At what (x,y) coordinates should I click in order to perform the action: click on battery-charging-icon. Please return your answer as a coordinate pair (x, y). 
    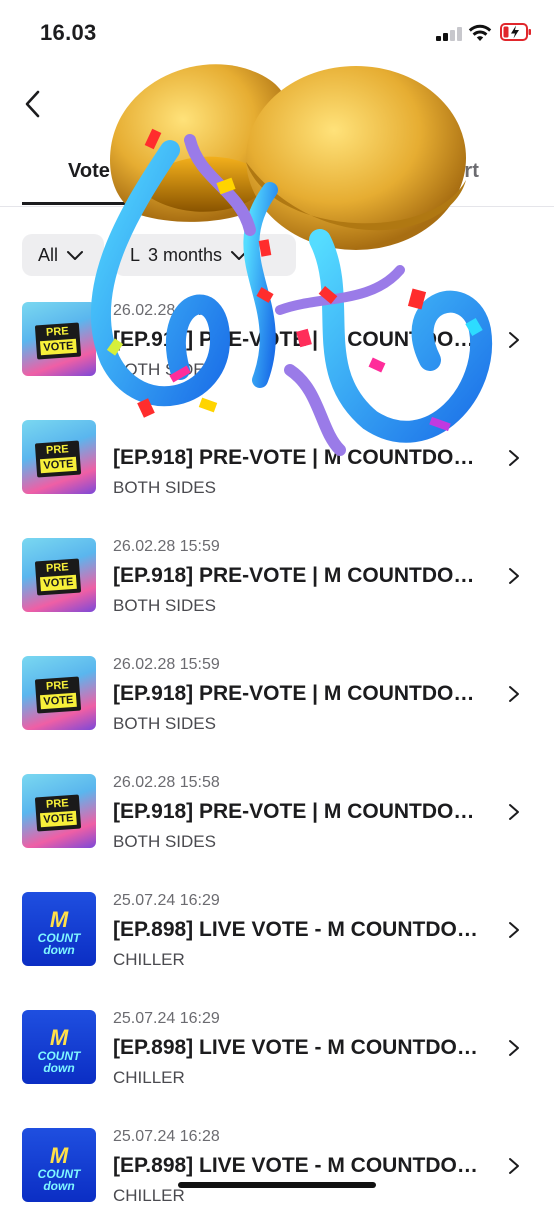
    Looking at the image, I should click on (515, 32).